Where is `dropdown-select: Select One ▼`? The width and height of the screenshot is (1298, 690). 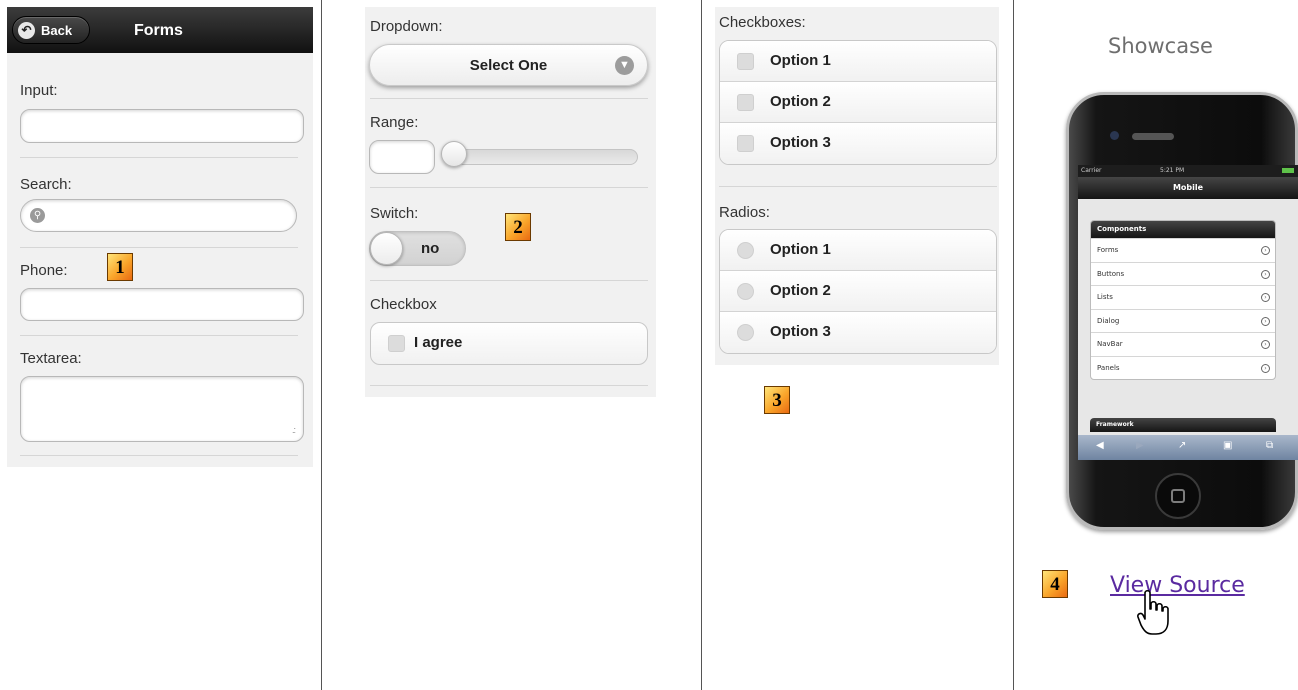 dropdown-select: Select One ▼ is located at coordinates (508, 65).